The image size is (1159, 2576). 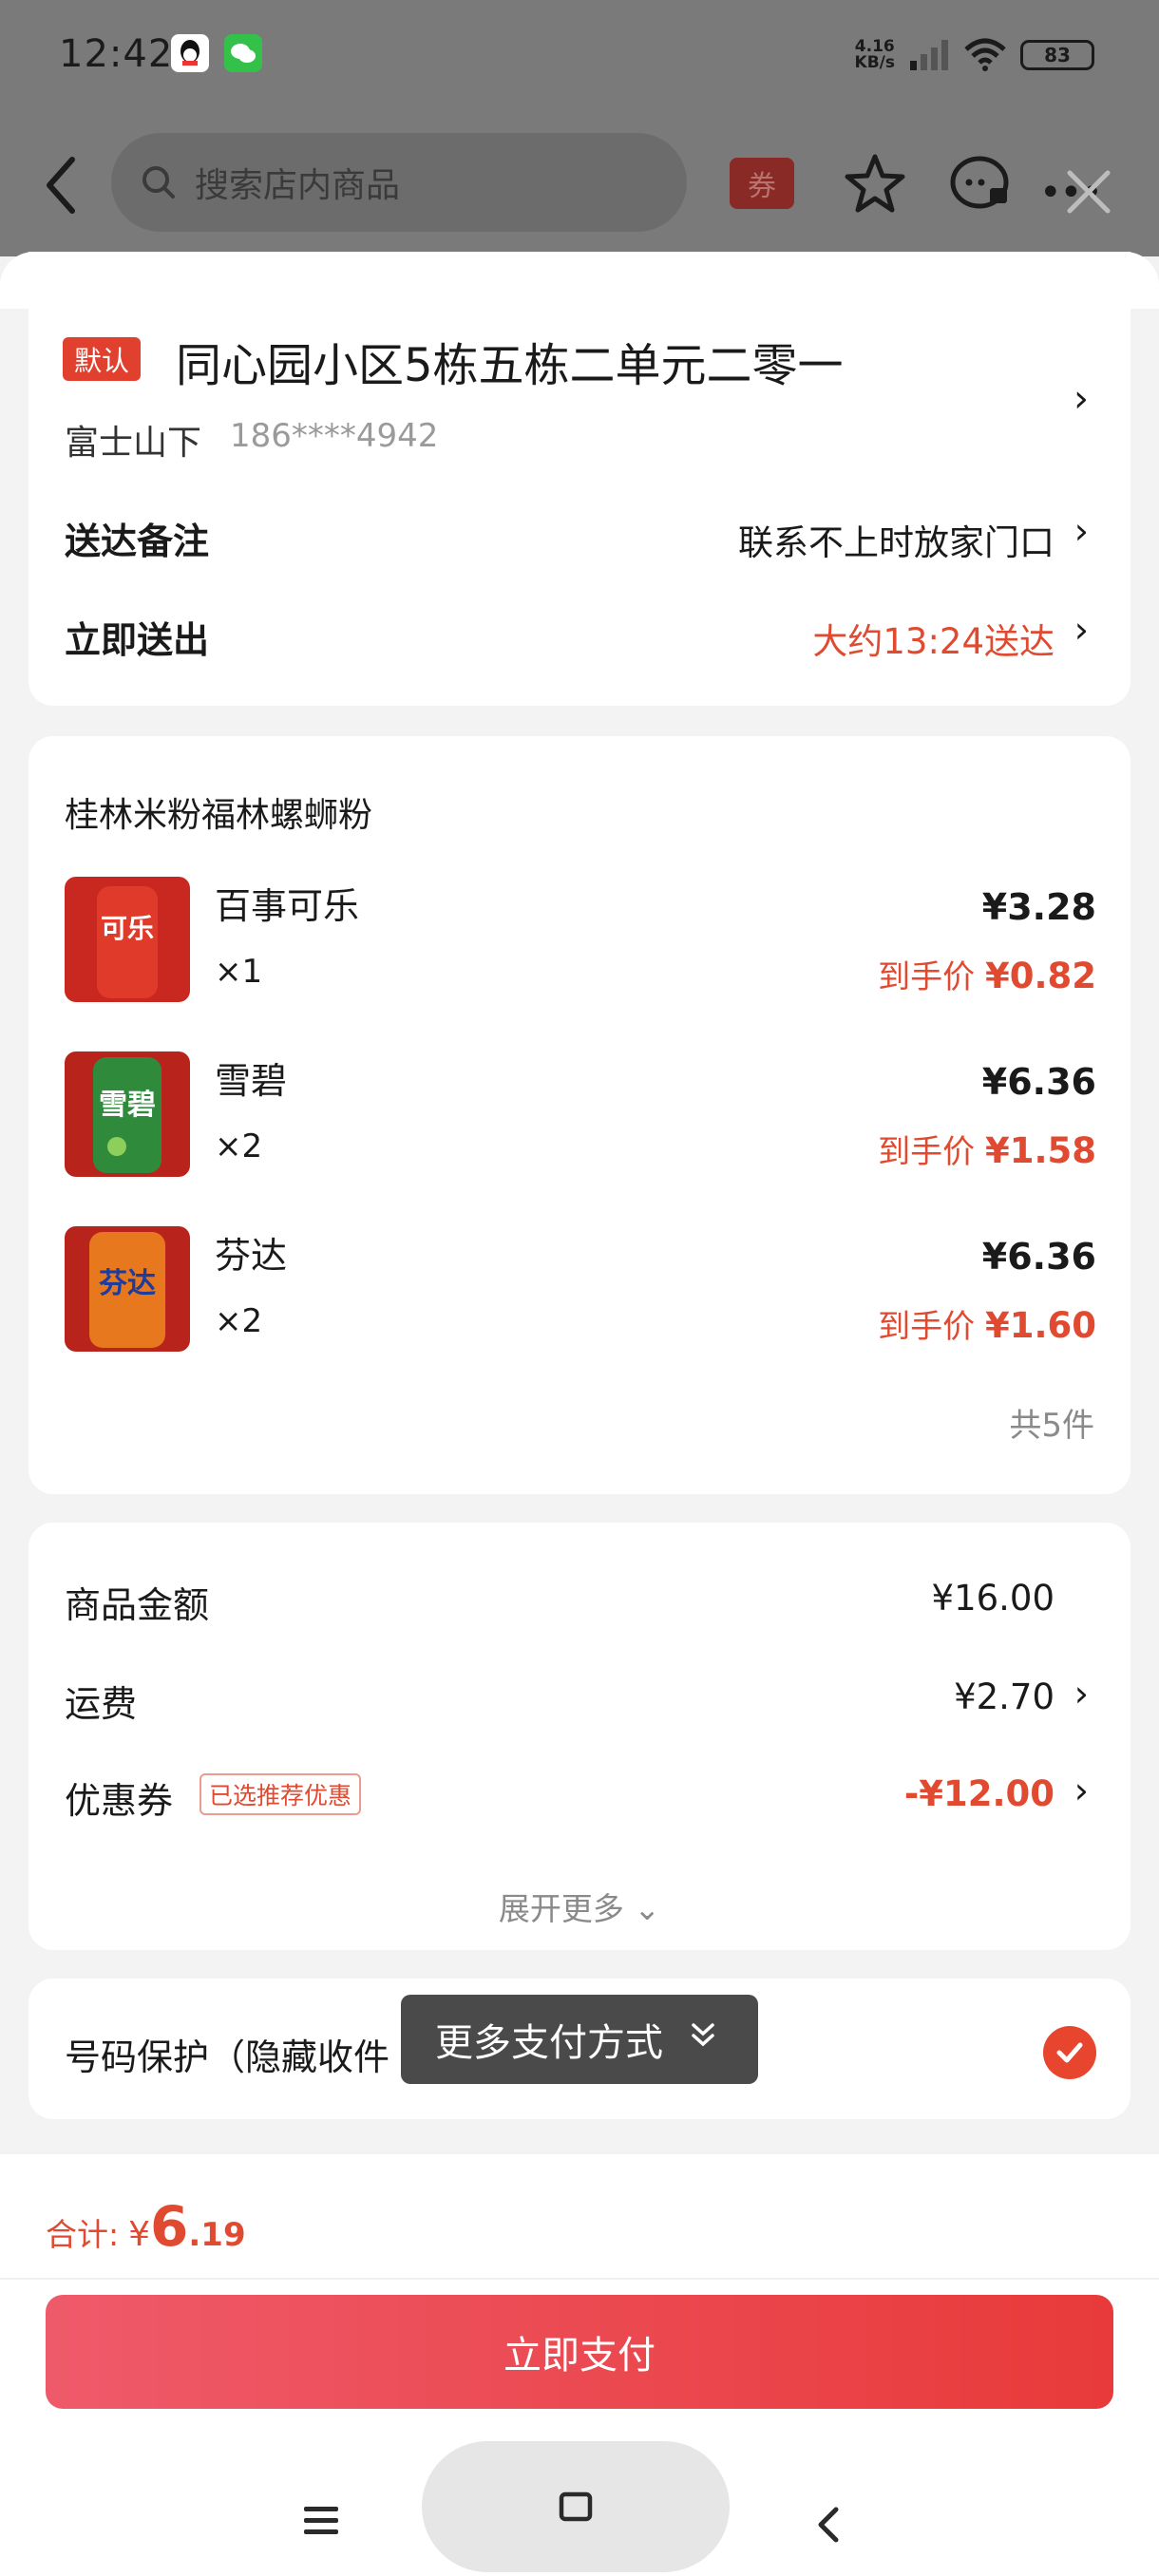 What do you see at coordinates (1040, 1150) in the screenshot?
I see `final-price-value: ¥1.58` at bounding box center [1040, 1150].